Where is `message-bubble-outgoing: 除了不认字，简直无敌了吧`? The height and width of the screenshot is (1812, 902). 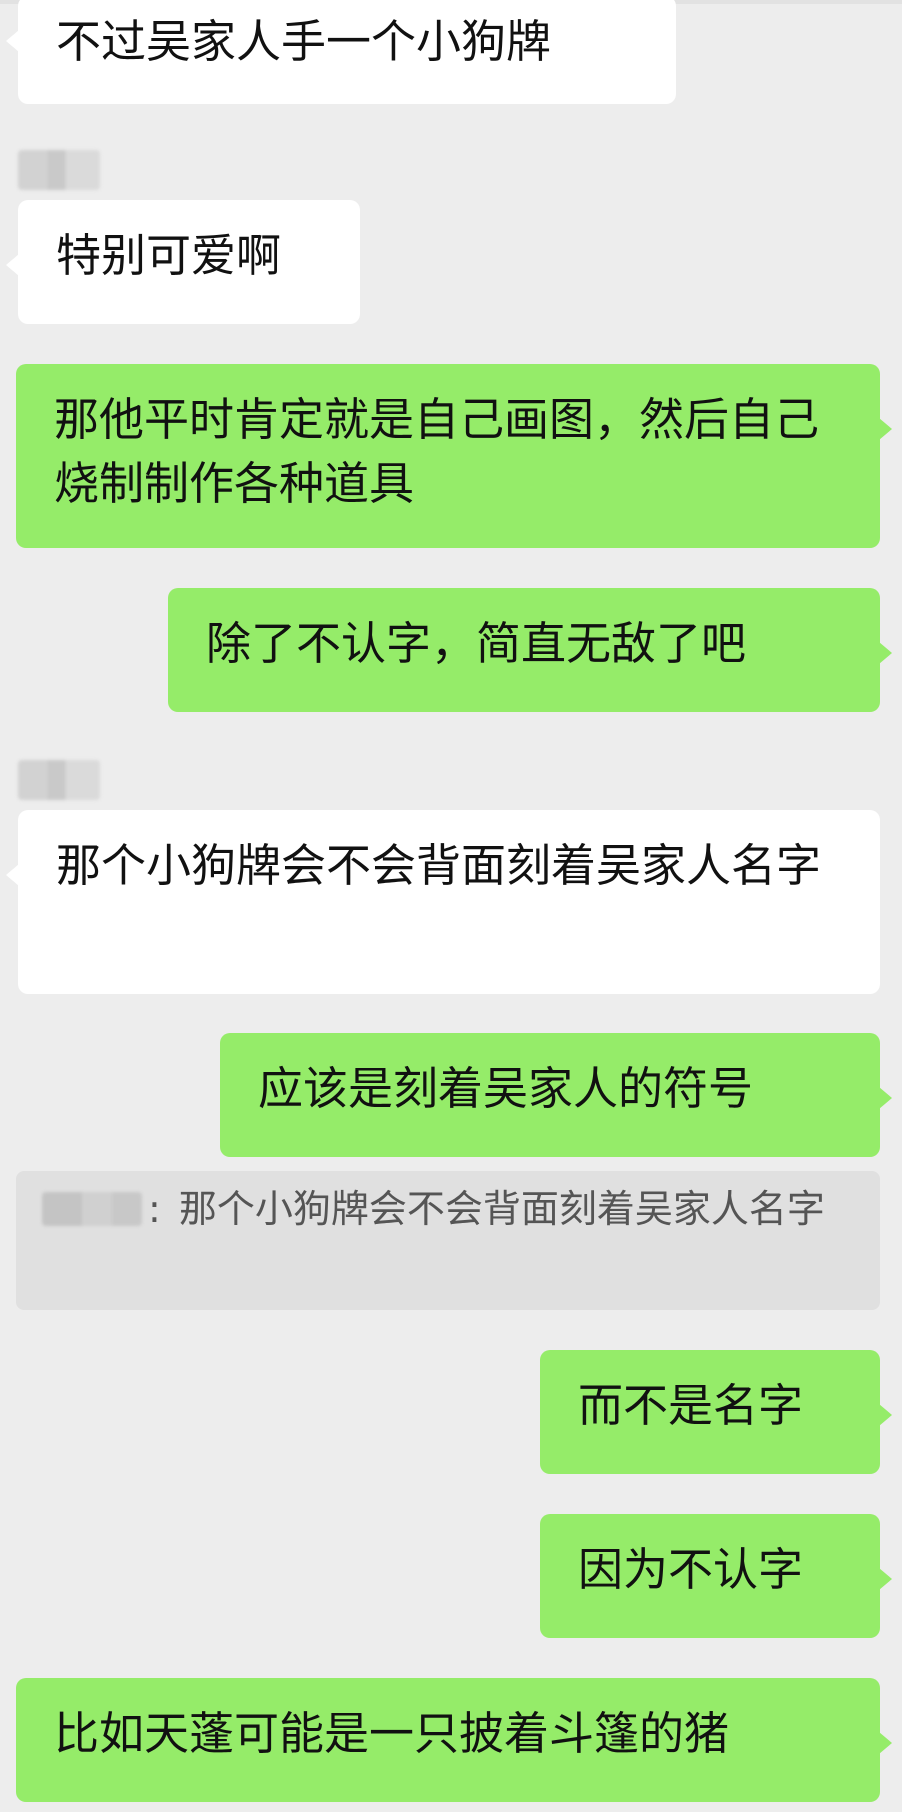
message-bubble-outgoing: 除了不认字，简直无敌了吧 is located at coordinates (530, 650).